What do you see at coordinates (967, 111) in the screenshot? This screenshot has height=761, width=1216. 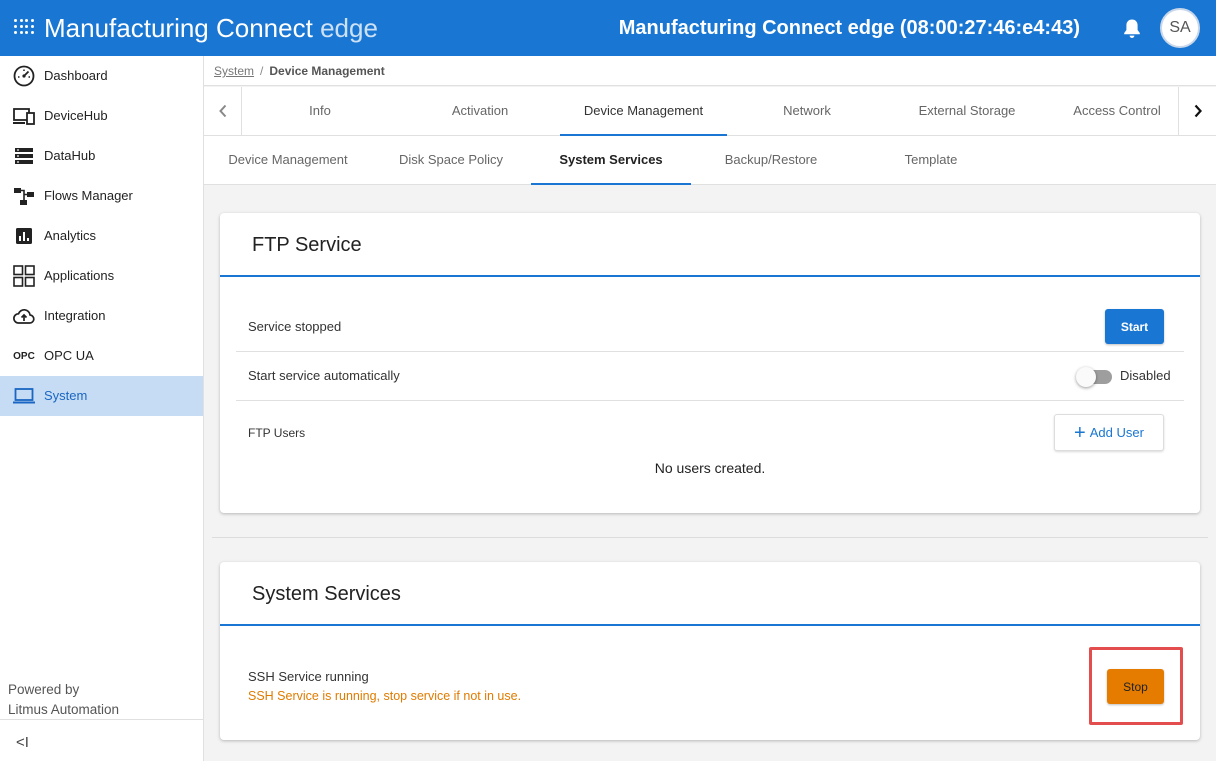 I see `tab-external-storage: External Storage` at bounding box center [967, 111].